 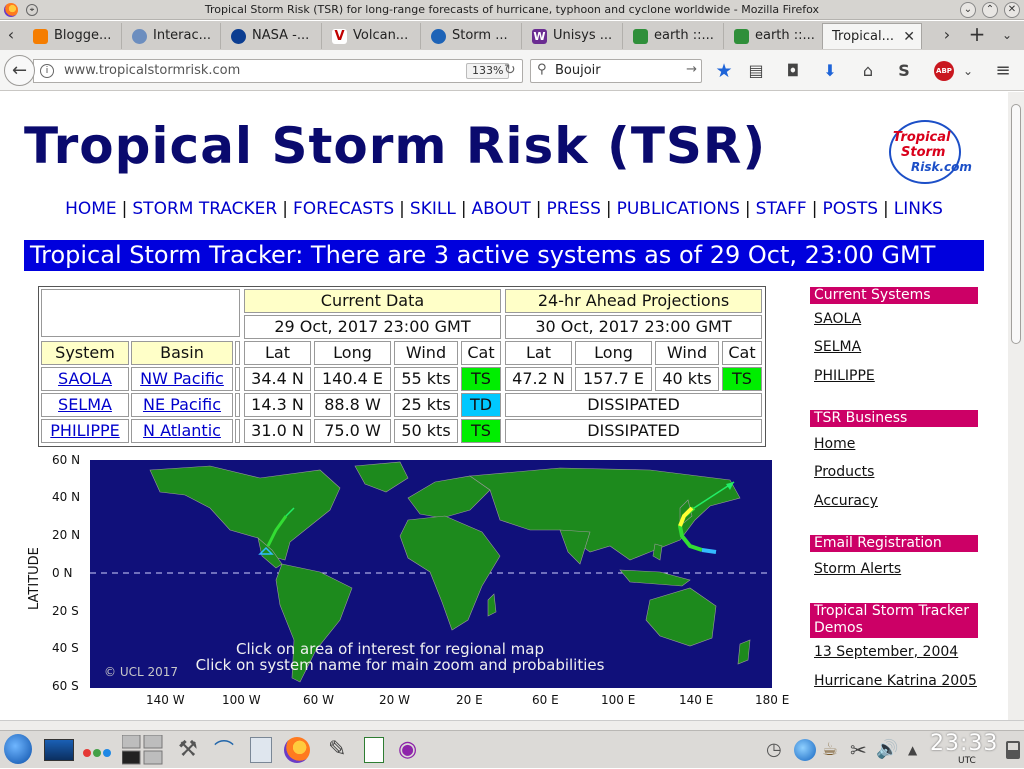 I want to click on nav-staff: STAFF, so click(x=781, y=209).